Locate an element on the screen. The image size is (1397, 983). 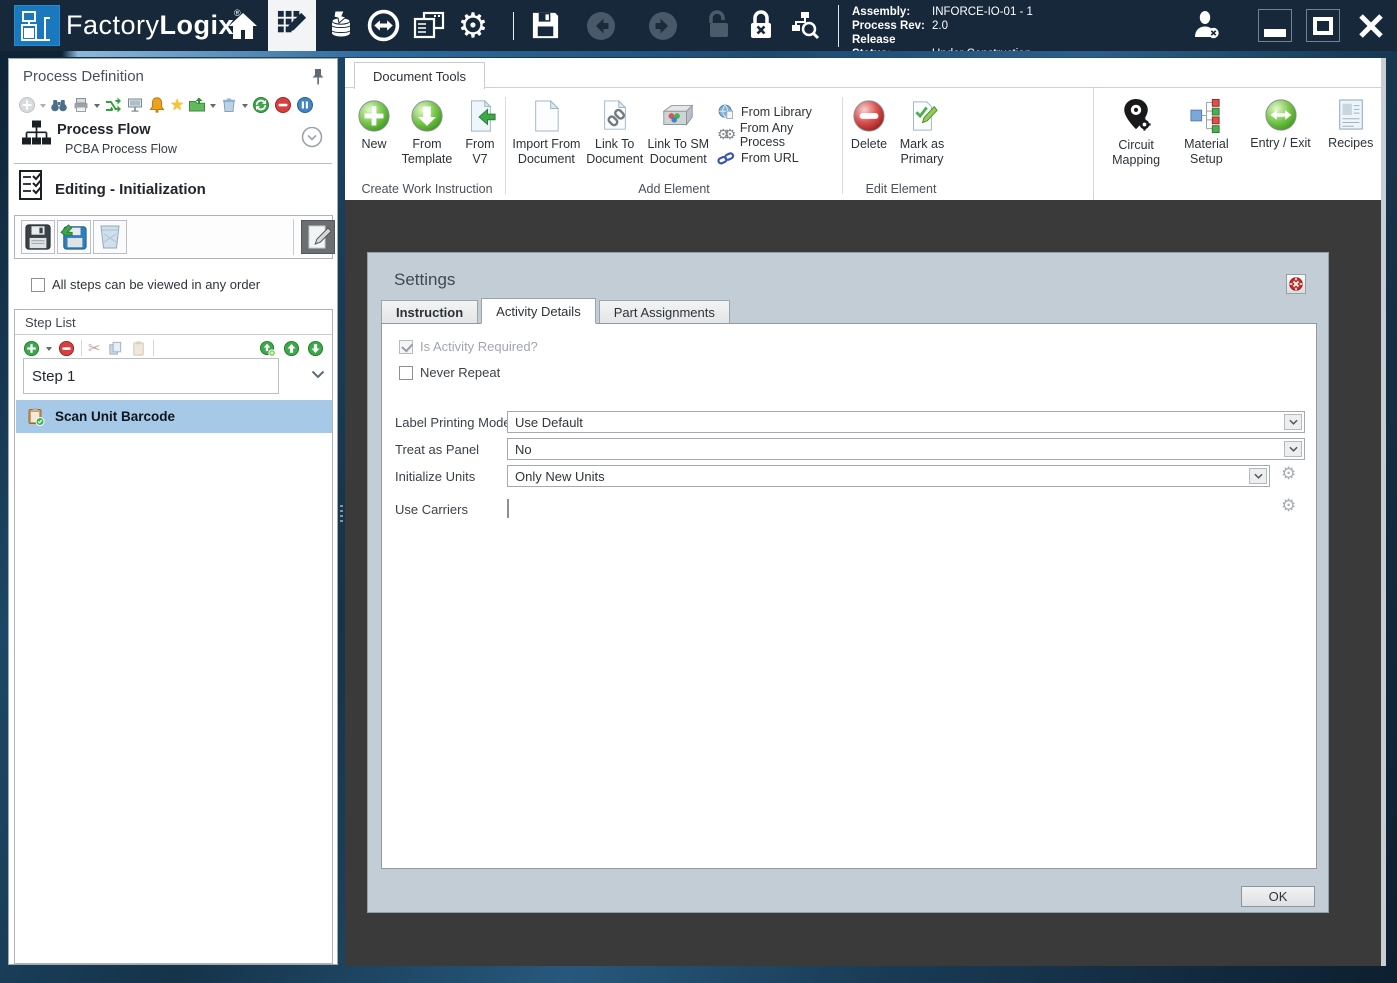
save-button is located at coordinates (545, 25).